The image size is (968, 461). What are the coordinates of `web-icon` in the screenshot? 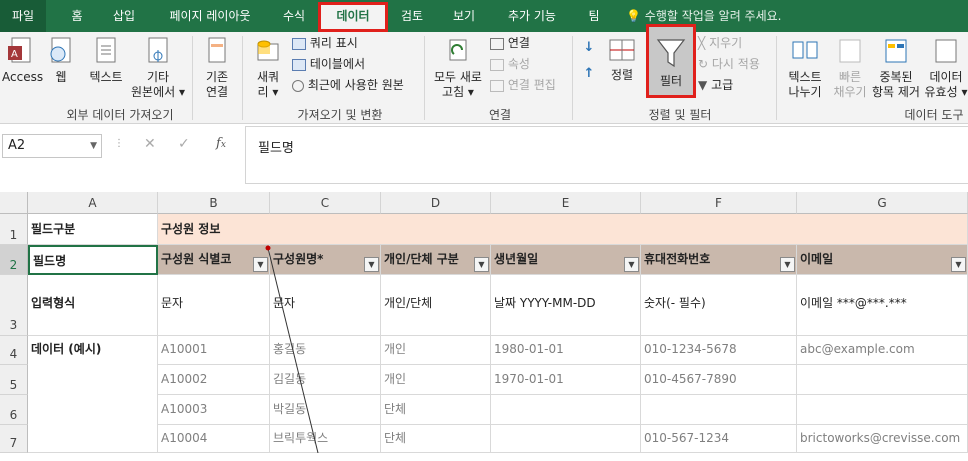 It's located at (60, 50).